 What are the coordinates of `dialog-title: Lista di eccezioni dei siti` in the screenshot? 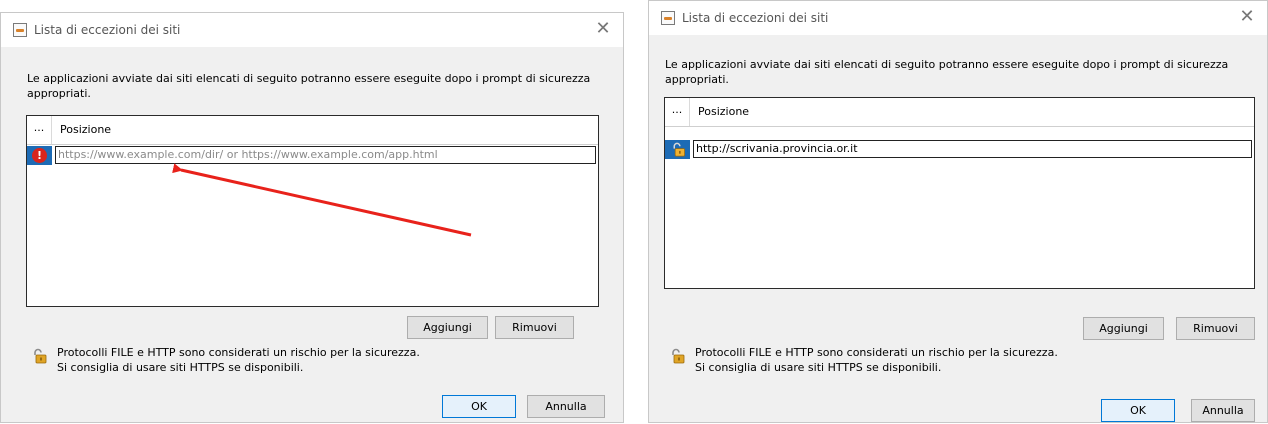 It's located at (755, 18).